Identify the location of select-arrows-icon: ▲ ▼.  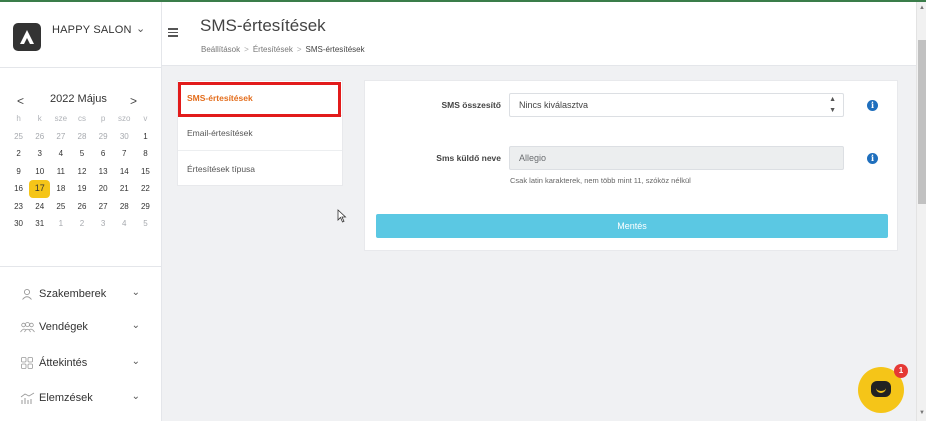
(832, 105).